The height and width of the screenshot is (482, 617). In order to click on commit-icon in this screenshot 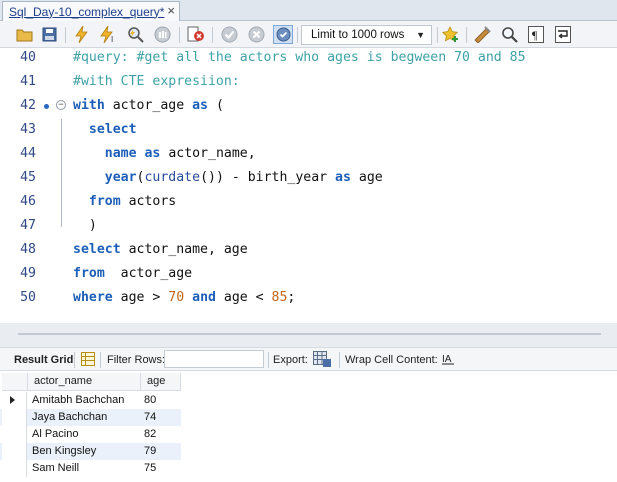, I will do `click(229, 34)`.